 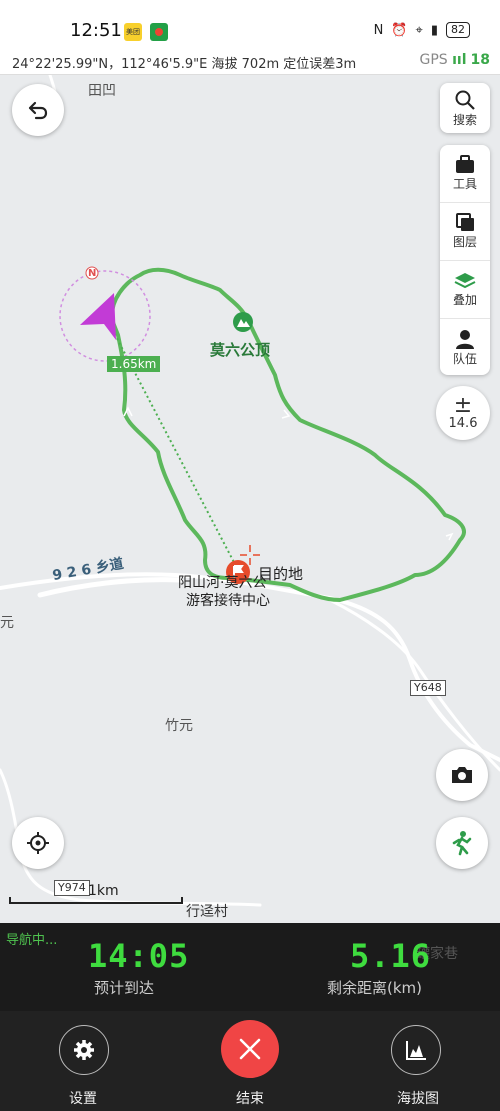 I want to click on search-label: 搜索, so click(x=464, y=119).